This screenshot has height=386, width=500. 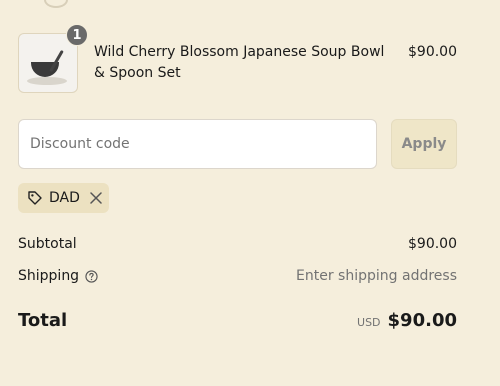 I want to click on thumbnail-base, so click(x=47, y=81).